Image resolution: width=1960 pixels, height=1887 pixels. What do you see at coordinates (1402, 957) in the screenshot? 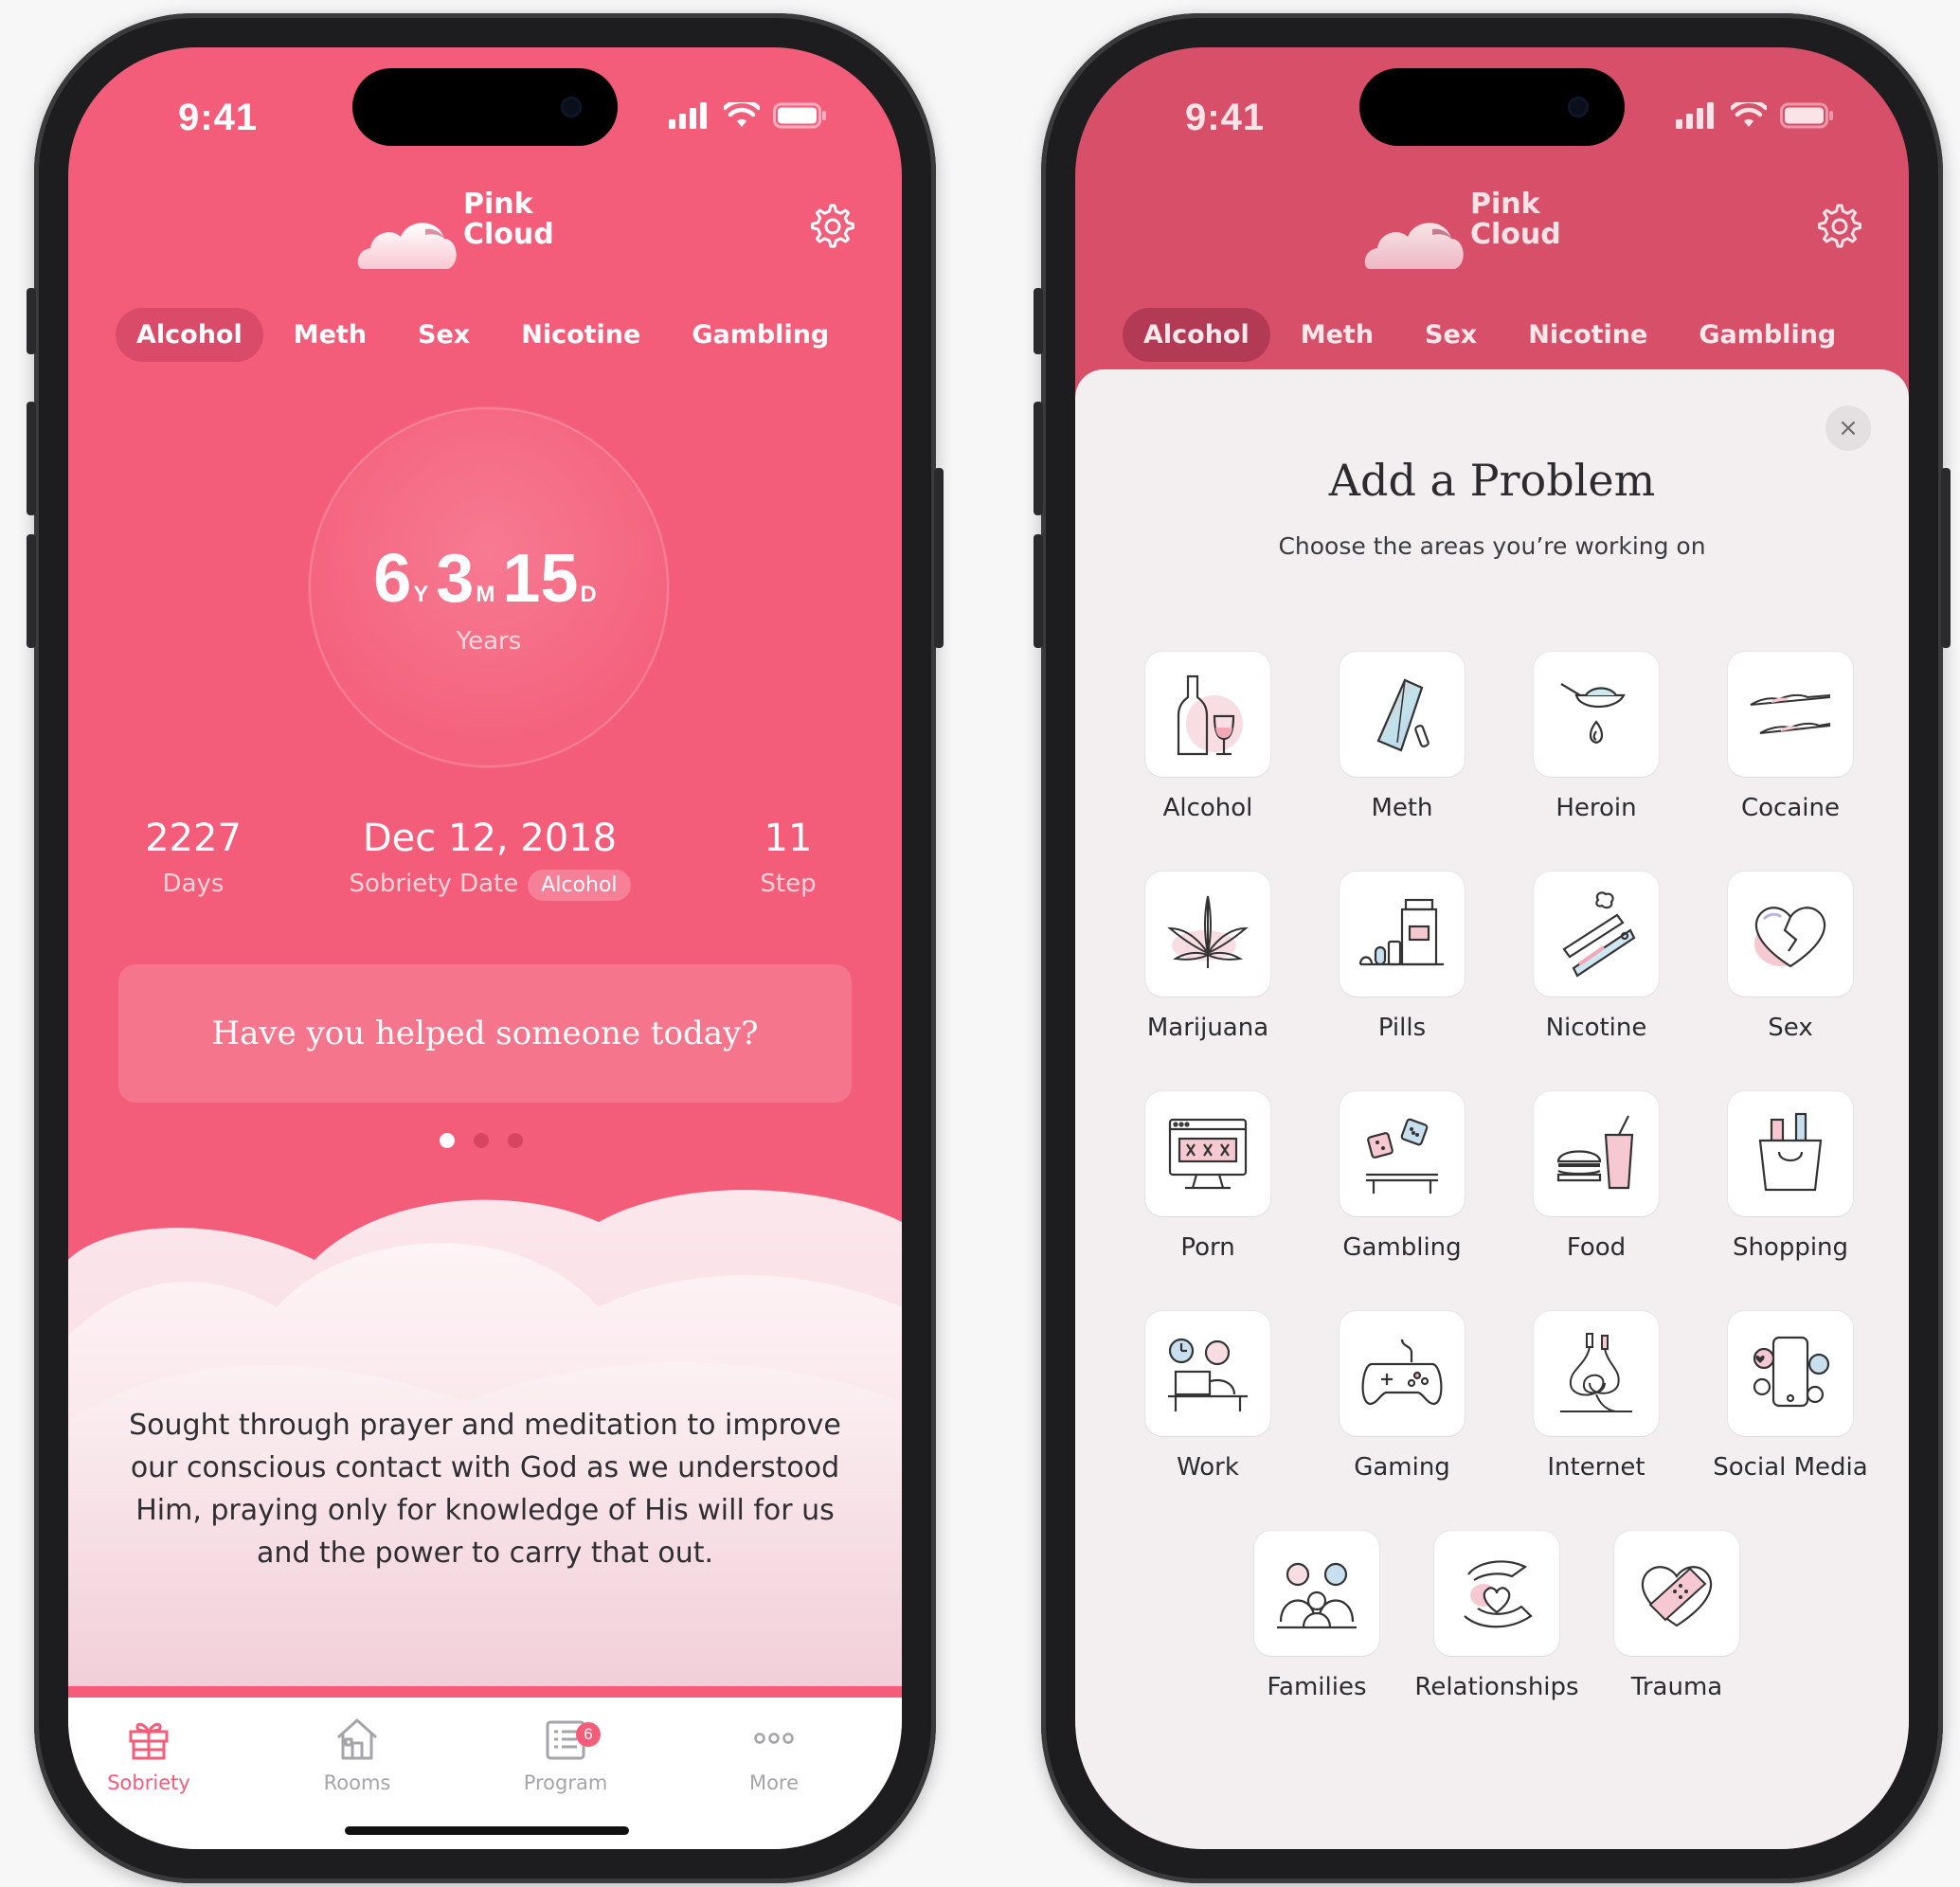
I see `problem-tile-pills: Pills` at bounding box center [1402, 957].